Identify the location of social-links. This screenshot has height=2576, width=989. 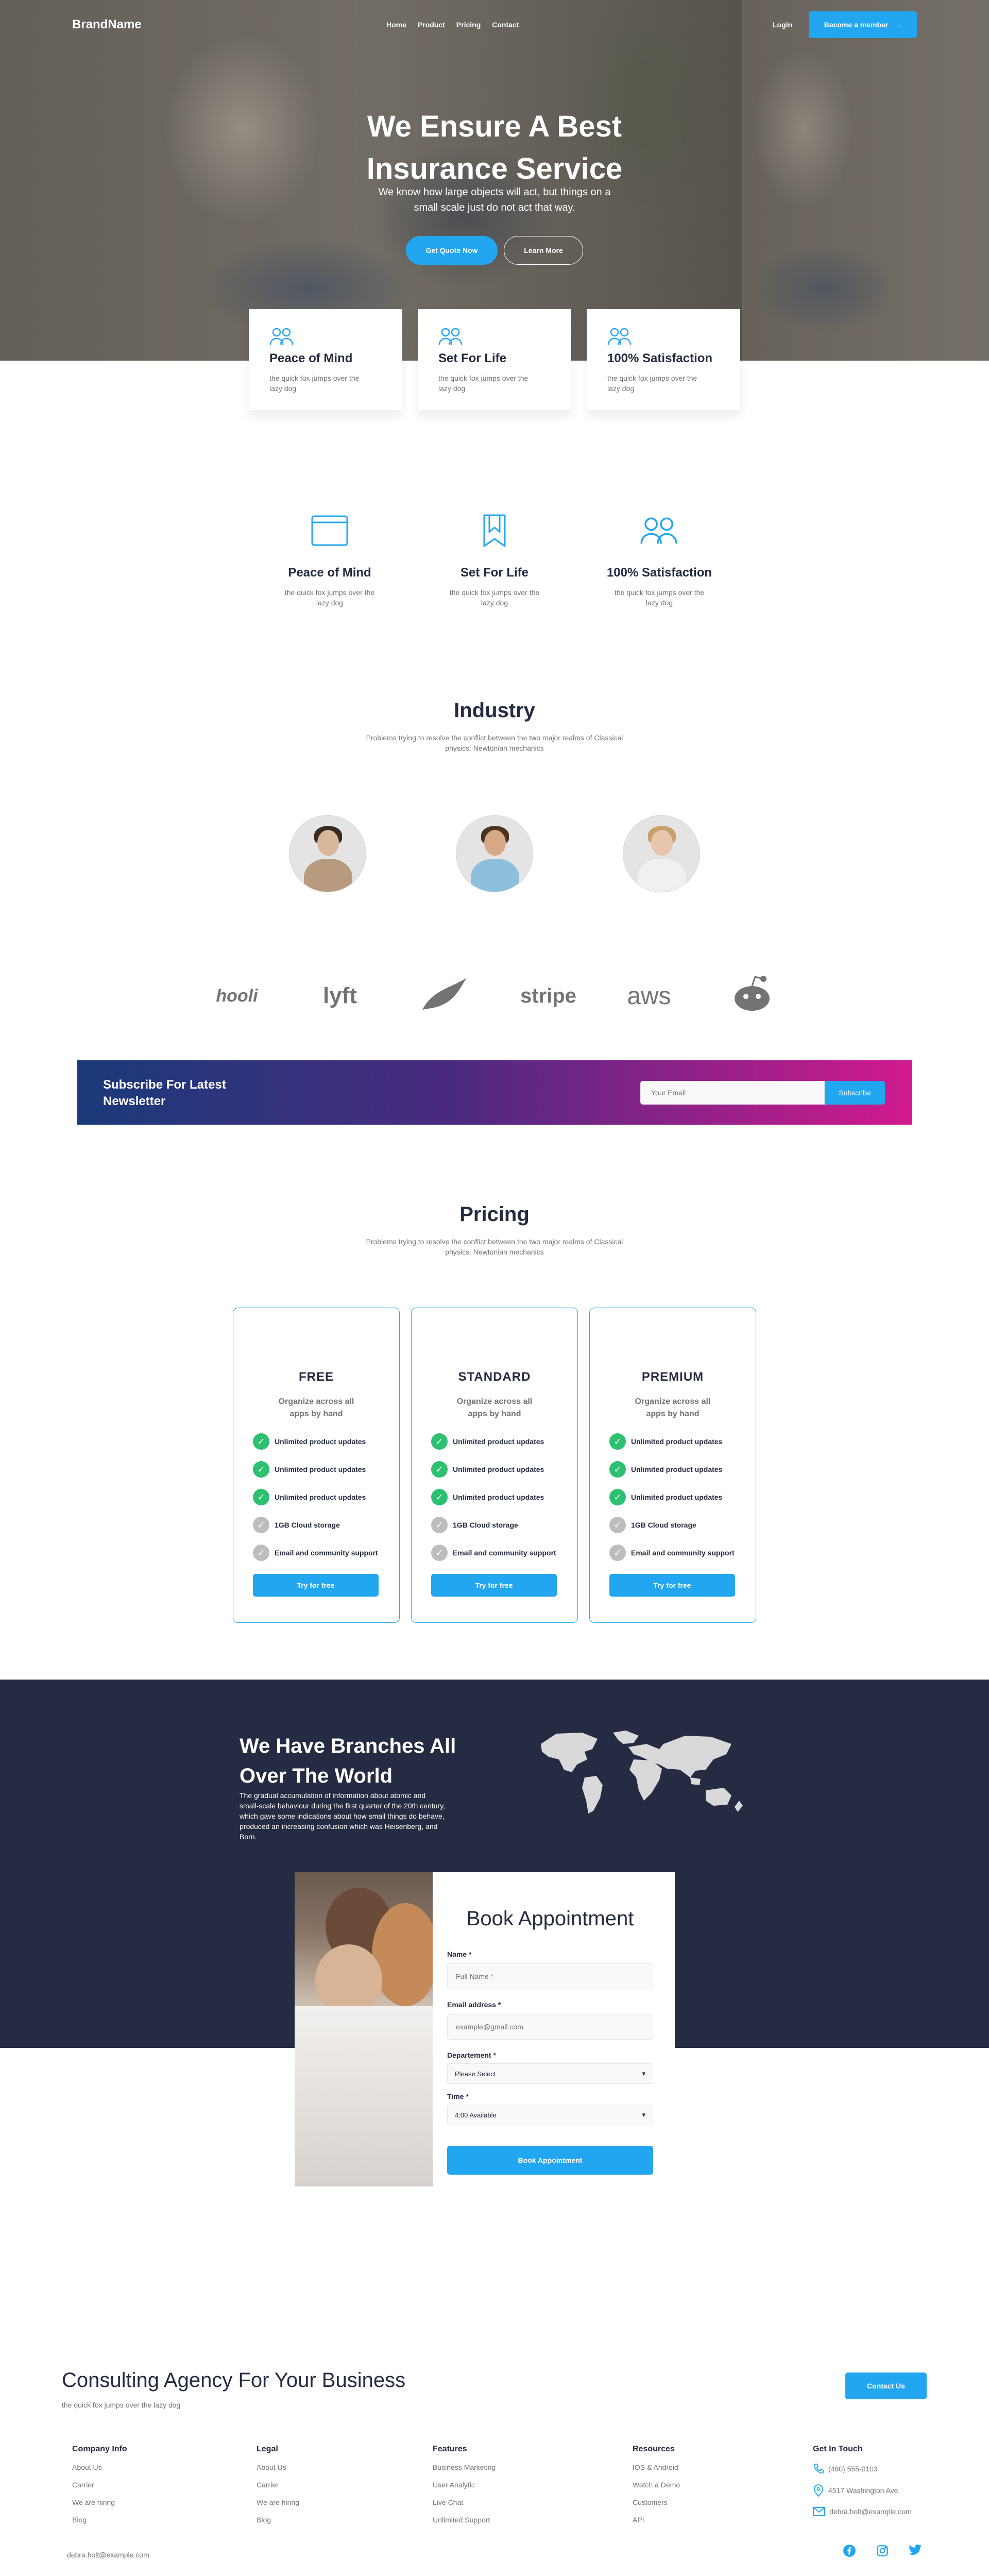
(882, 2550).